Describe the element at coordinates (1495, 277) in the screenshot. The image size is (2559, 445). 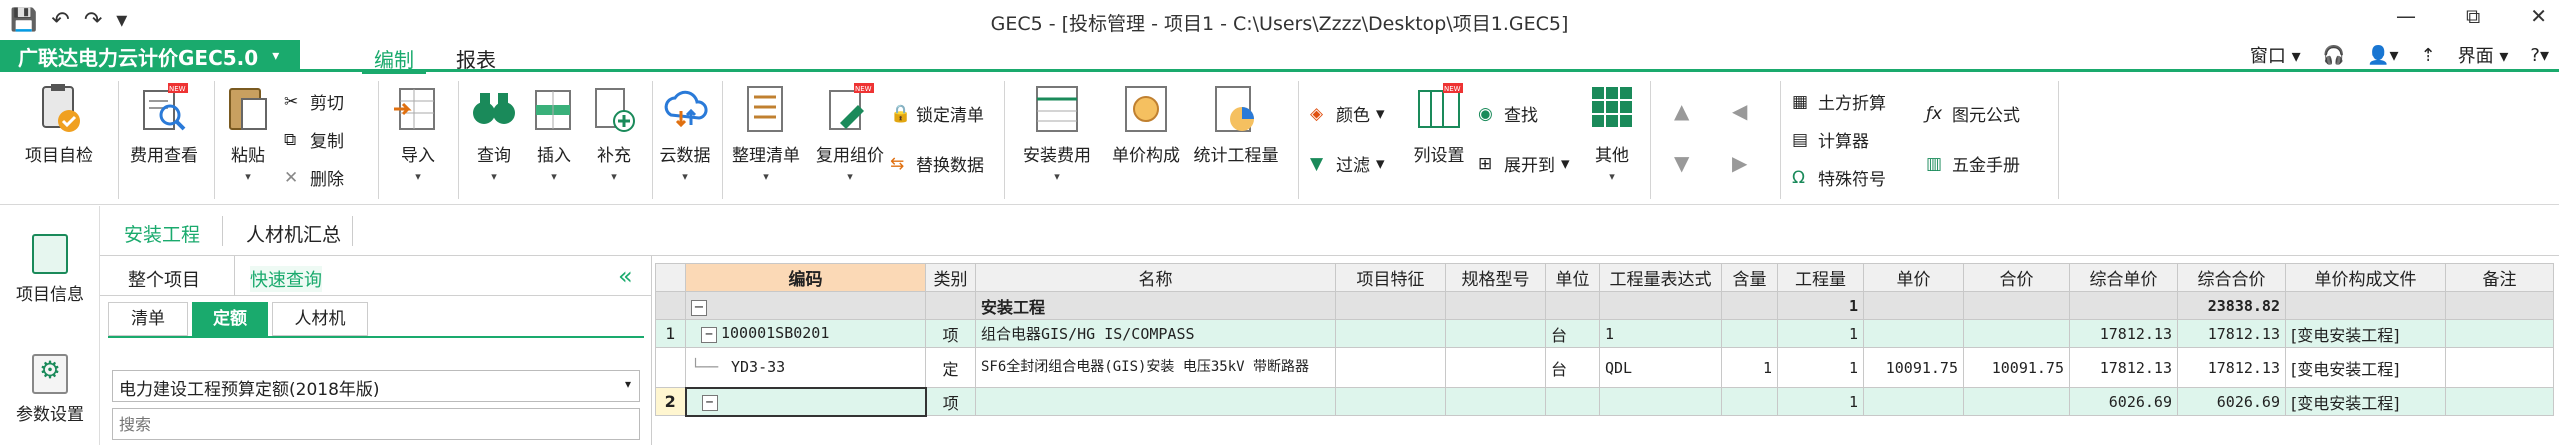
I see `header-spec: 规格型号` at that location.